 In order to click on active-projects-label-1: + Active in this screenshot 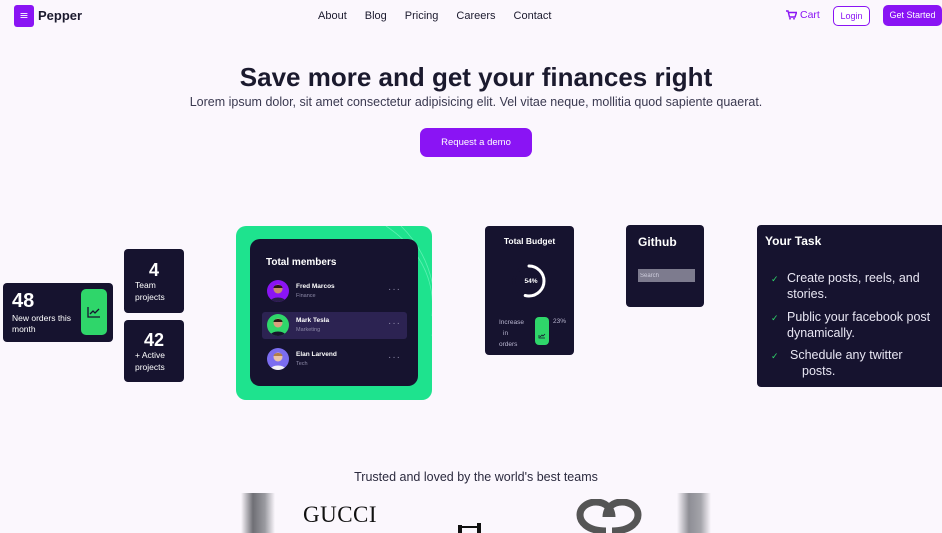, I will do `click(150, 355)`.